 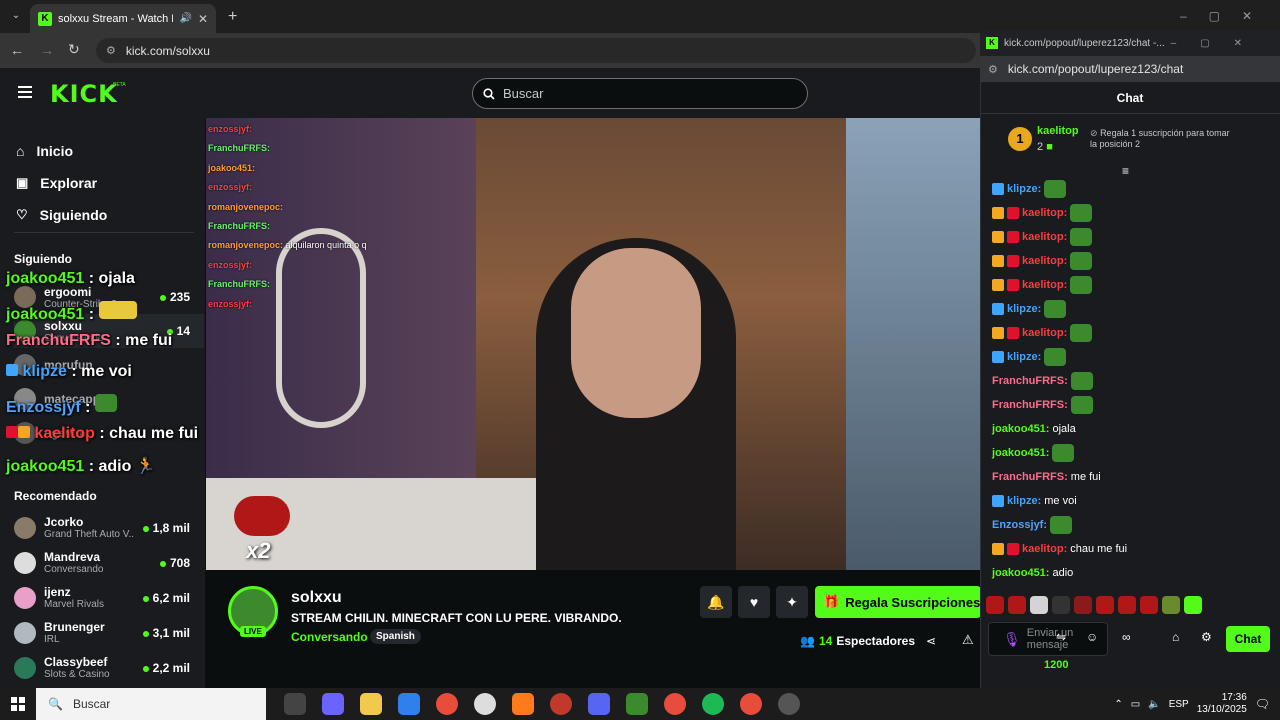 I want to click on browser-tab: K solxxu Stream - Watch Live 🔊 ✕, so click(x=123, y=18).